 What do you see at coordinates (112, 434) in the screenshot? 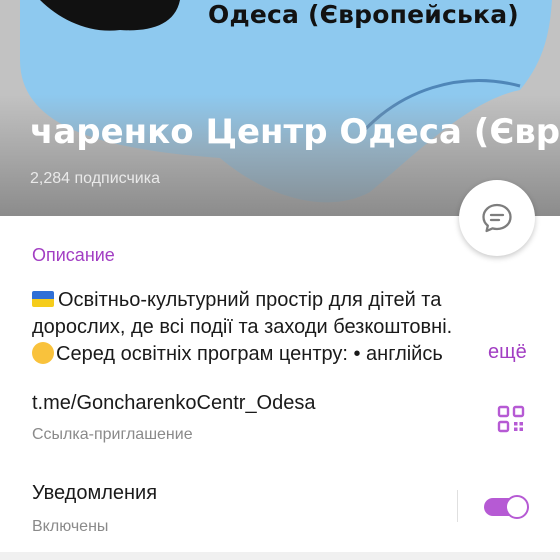
I see `invite-link-label: Ссылка-приглашение` at bounding box center [112, 434].